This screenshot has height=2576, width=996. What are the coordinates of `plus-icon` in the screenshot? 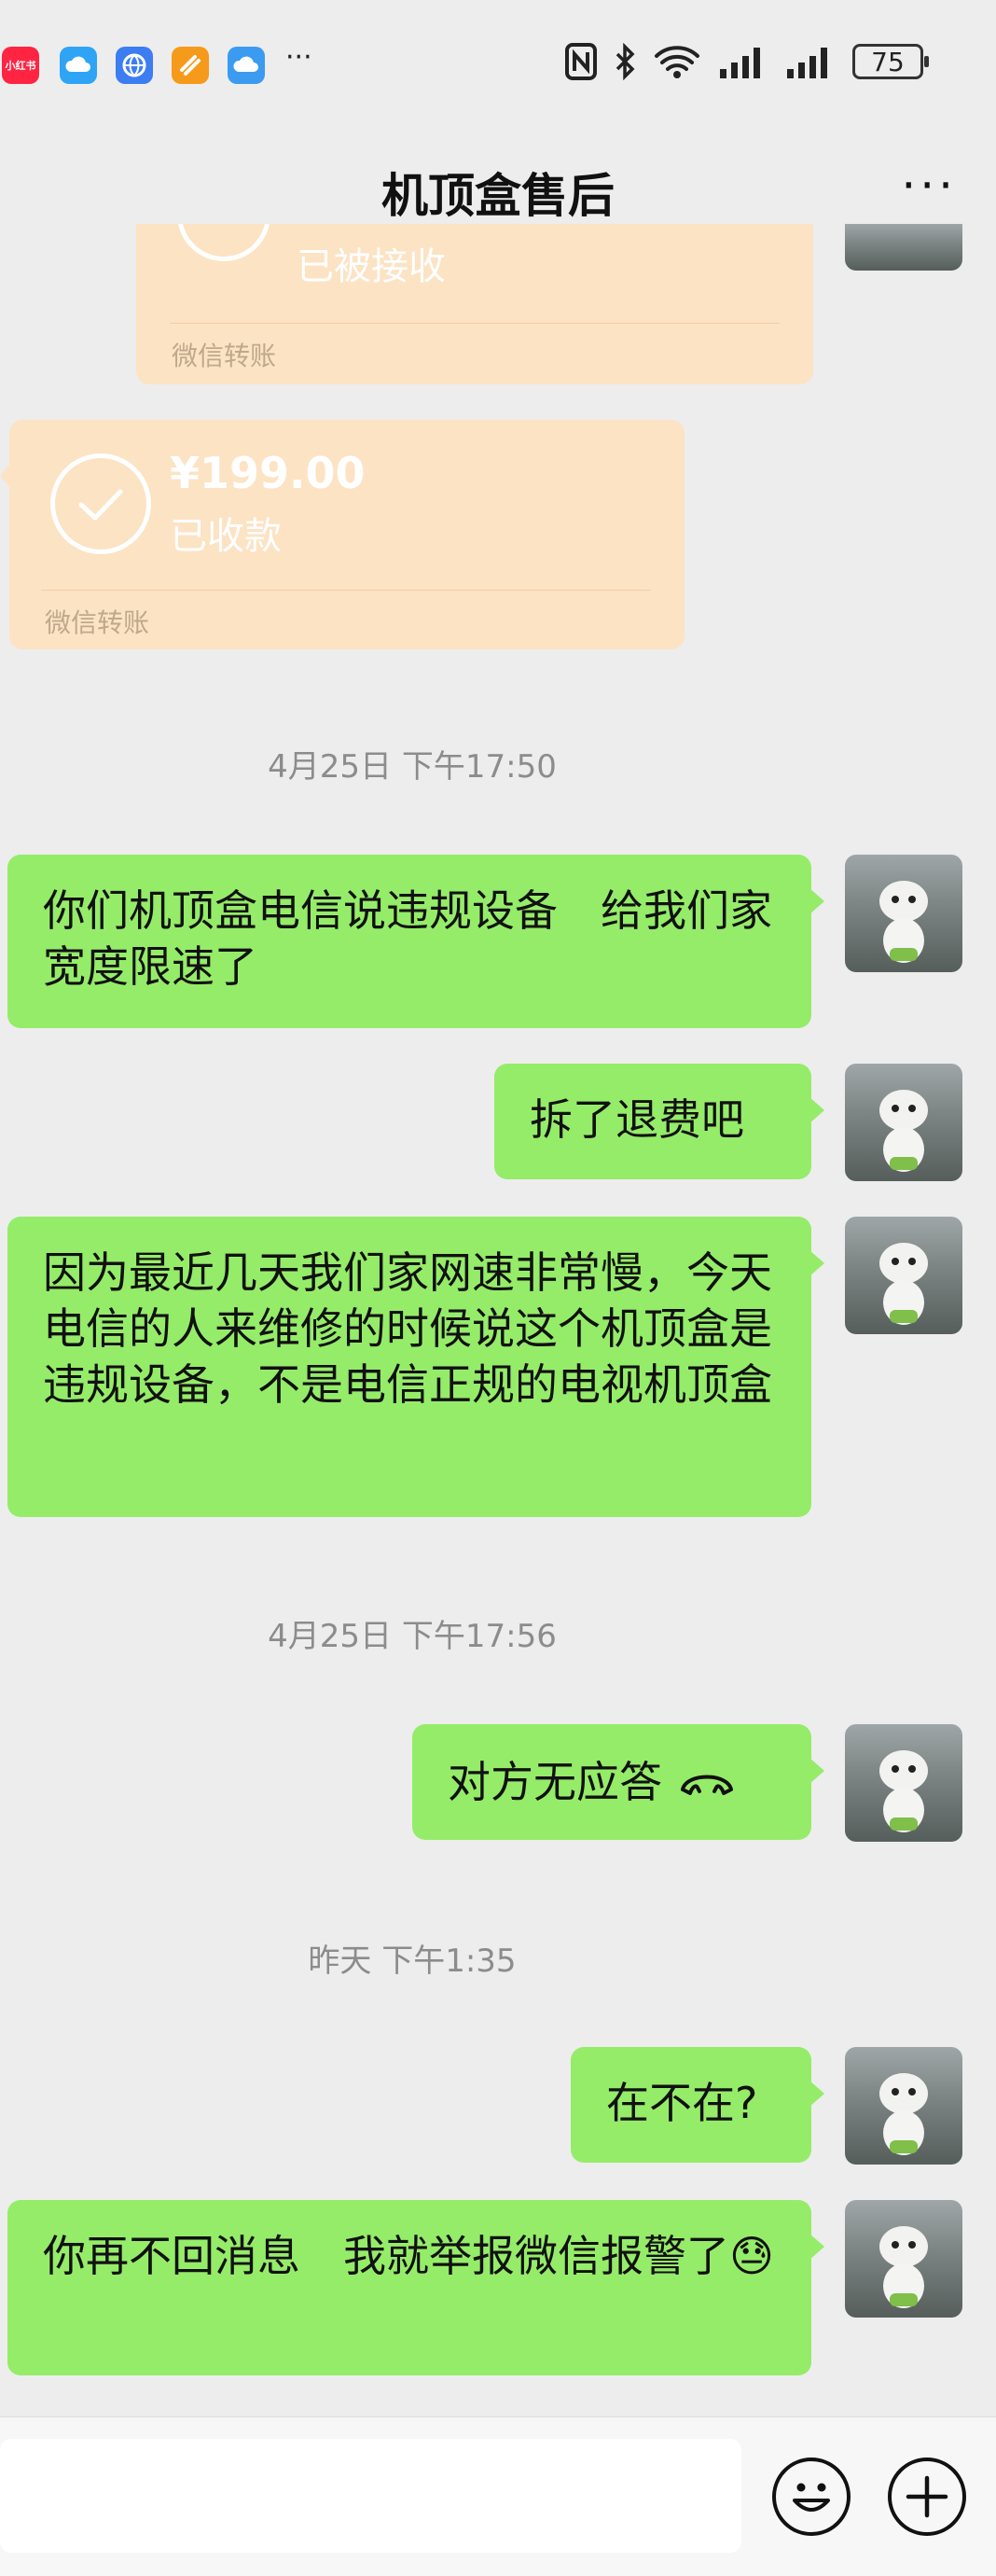 It's located at (927, 2496).